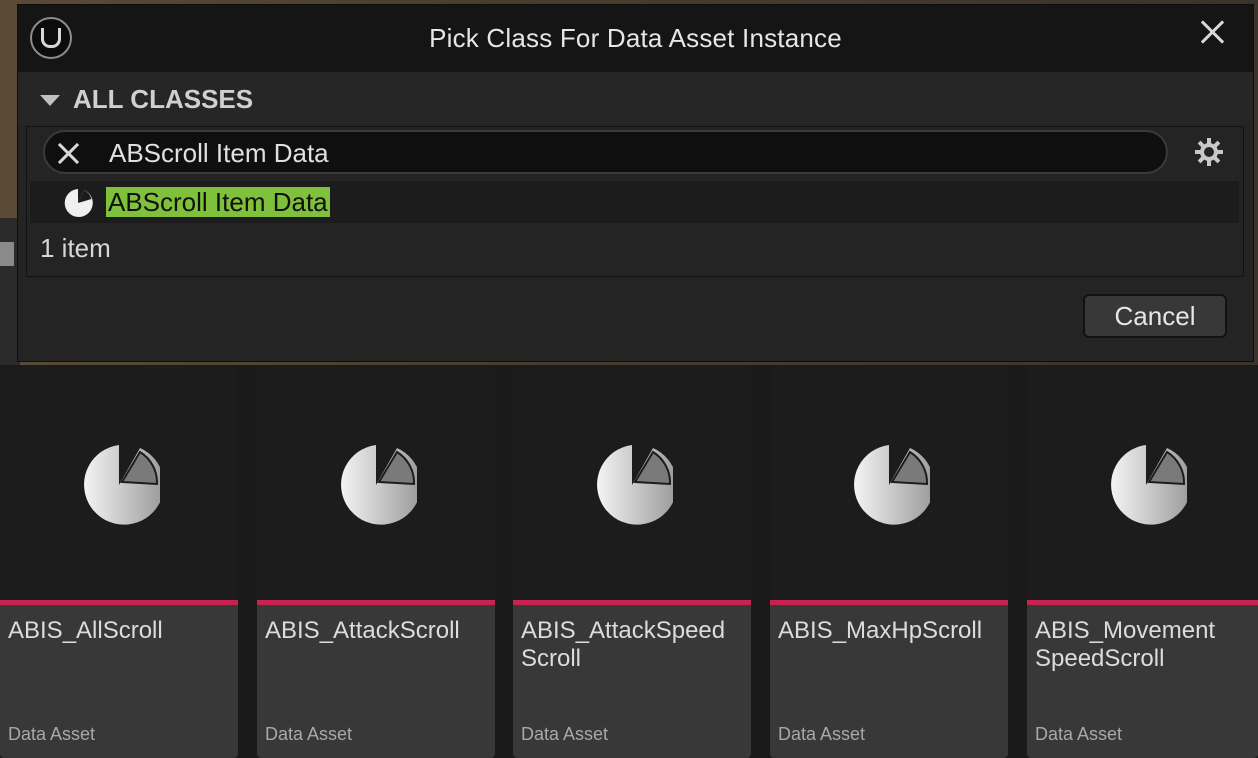 This screenshot has height=758, width=1258. I want to click on asset-tile: ABIS_AttackScroll Data Asset, so click(376, 562).